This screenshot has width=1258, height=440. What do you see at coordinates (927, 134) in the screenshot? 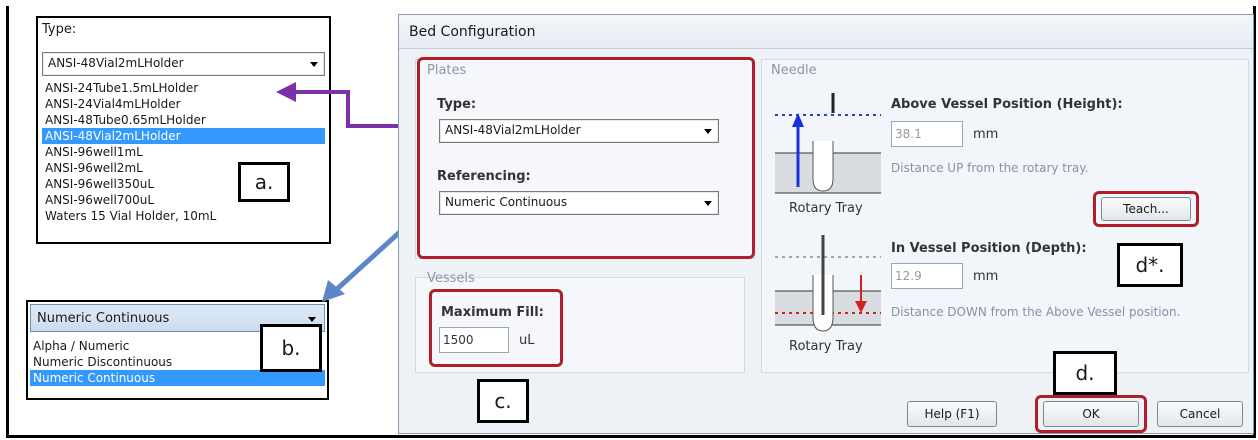
I see `above-position-input: 38.1` at bounding box center [927, 134].